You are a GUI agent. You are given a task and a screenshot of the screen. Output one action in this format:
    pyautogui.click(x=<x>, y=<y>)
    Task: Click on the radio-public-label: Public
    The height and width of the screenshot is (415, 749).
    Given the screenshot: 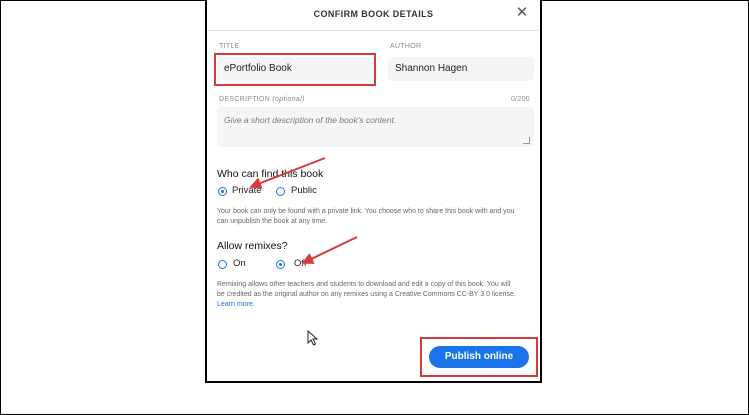 What is the action you would take?
    pyautogui.click(x=304, y=190)
    